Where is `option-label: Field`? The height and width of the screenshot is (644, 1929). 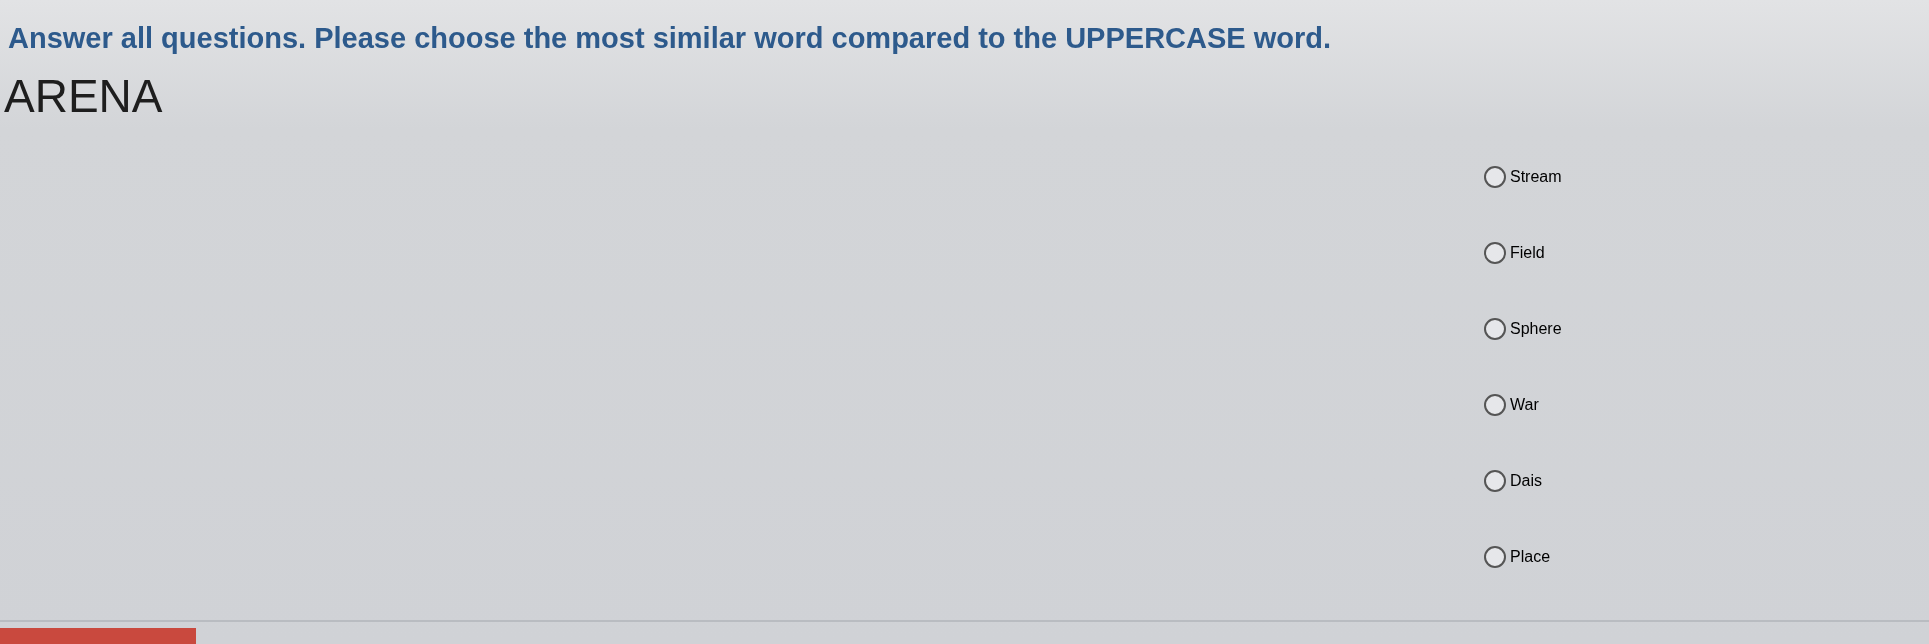
option-label: Field is located at coordinates (1527, 253).